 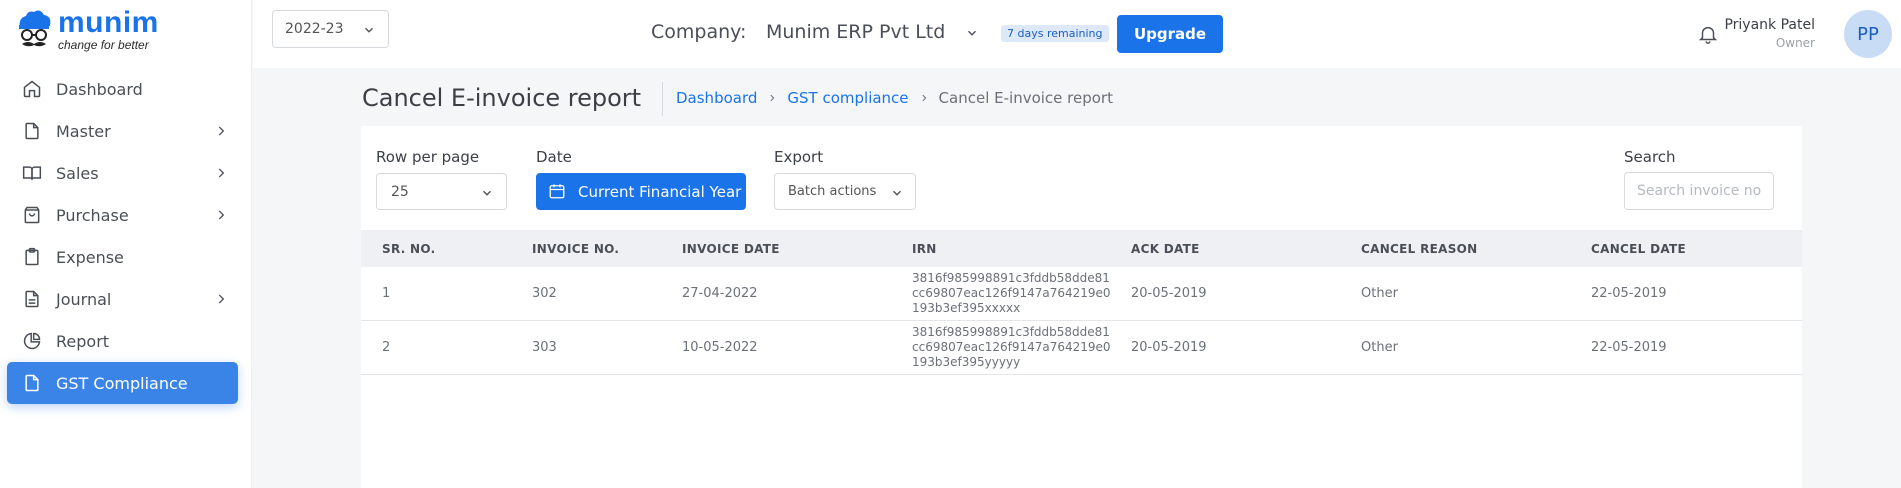 What do you see at coordinates (1025, 98) in the screenshot?
I see `breadcrumb-current: Cancel E-invoice report` at bounding box center [1025, 98].